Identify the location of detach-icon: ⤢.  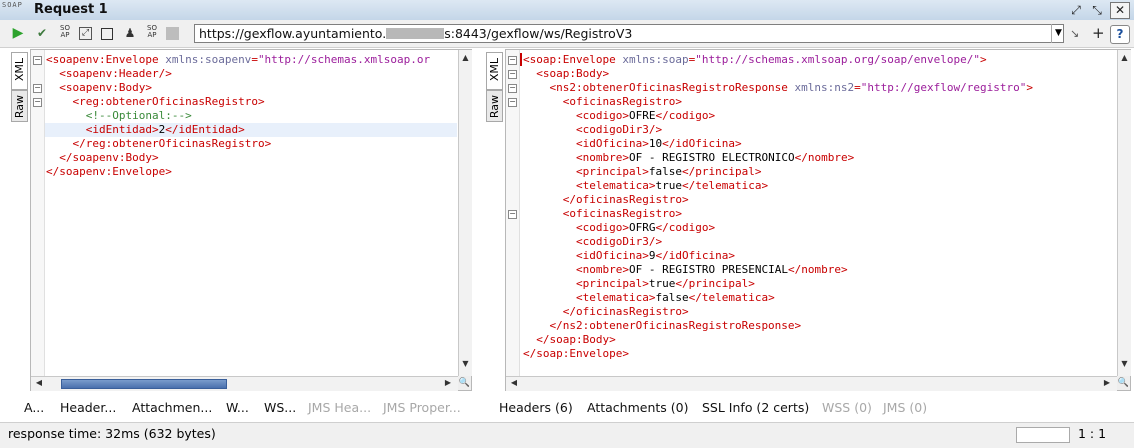
(1076, 10).